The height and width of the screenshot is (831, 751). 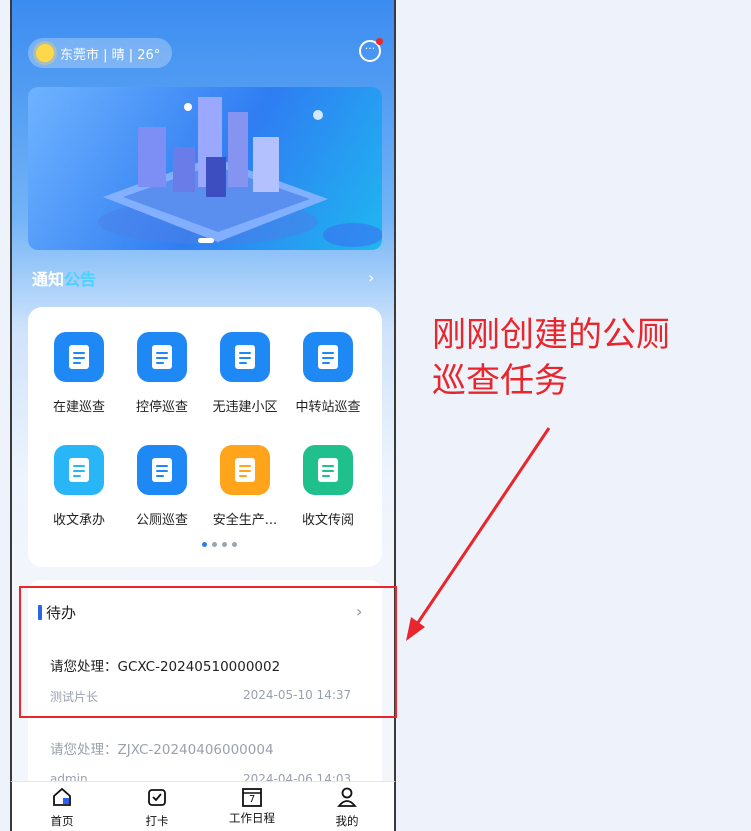 I want to click on checkin-icon, so click(x=157, y=797).